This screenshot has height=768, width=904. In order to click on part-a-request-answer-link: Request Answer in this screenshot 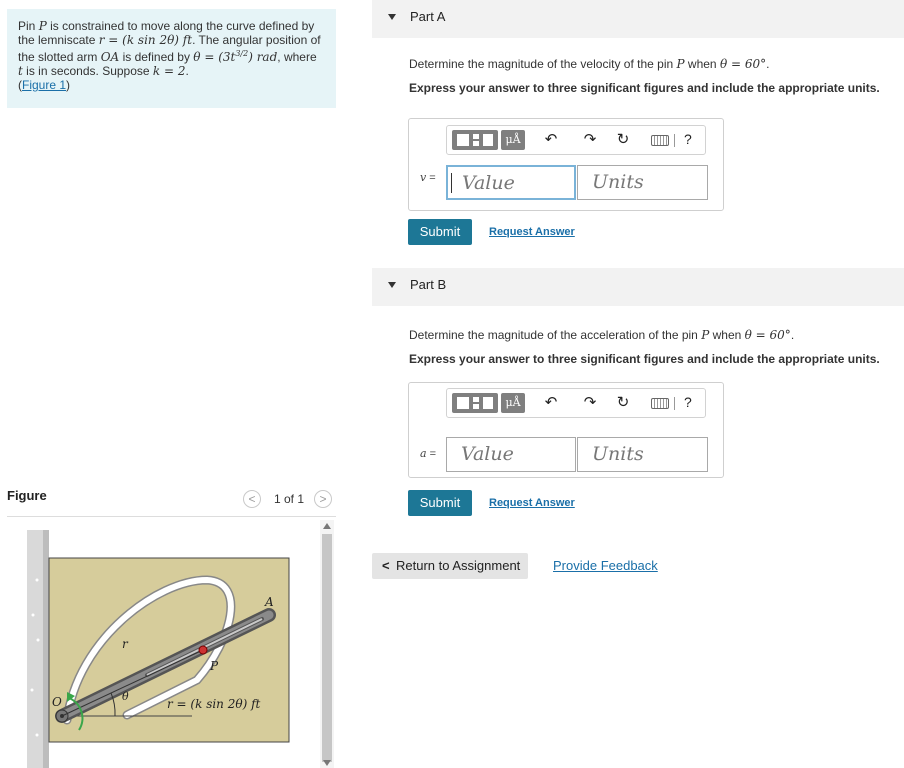, I will do `click(532, 232)`.